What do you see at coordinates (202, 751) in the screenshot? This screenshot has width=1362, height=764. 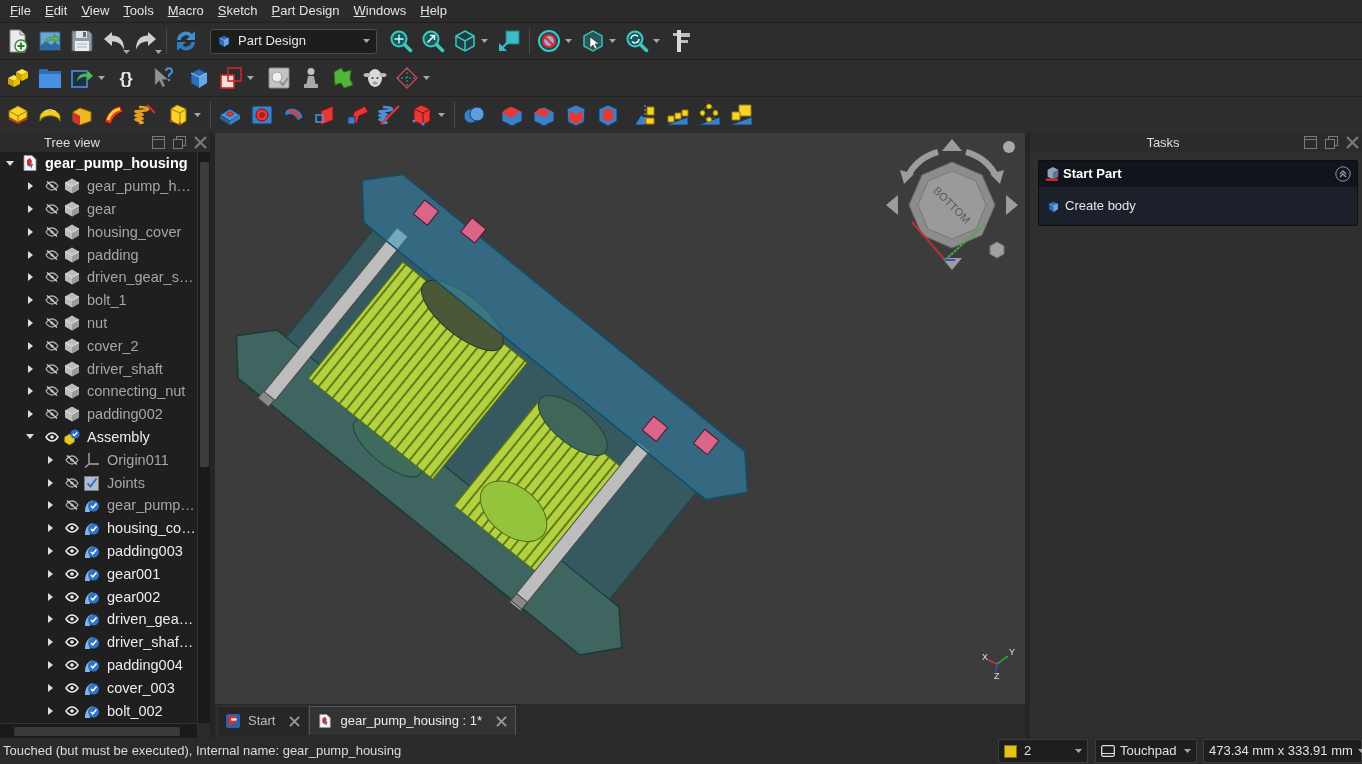 I see `status-message: Touched (but must be executed), Internal name: gear_pump_housing` at bounding box center [202, 751].